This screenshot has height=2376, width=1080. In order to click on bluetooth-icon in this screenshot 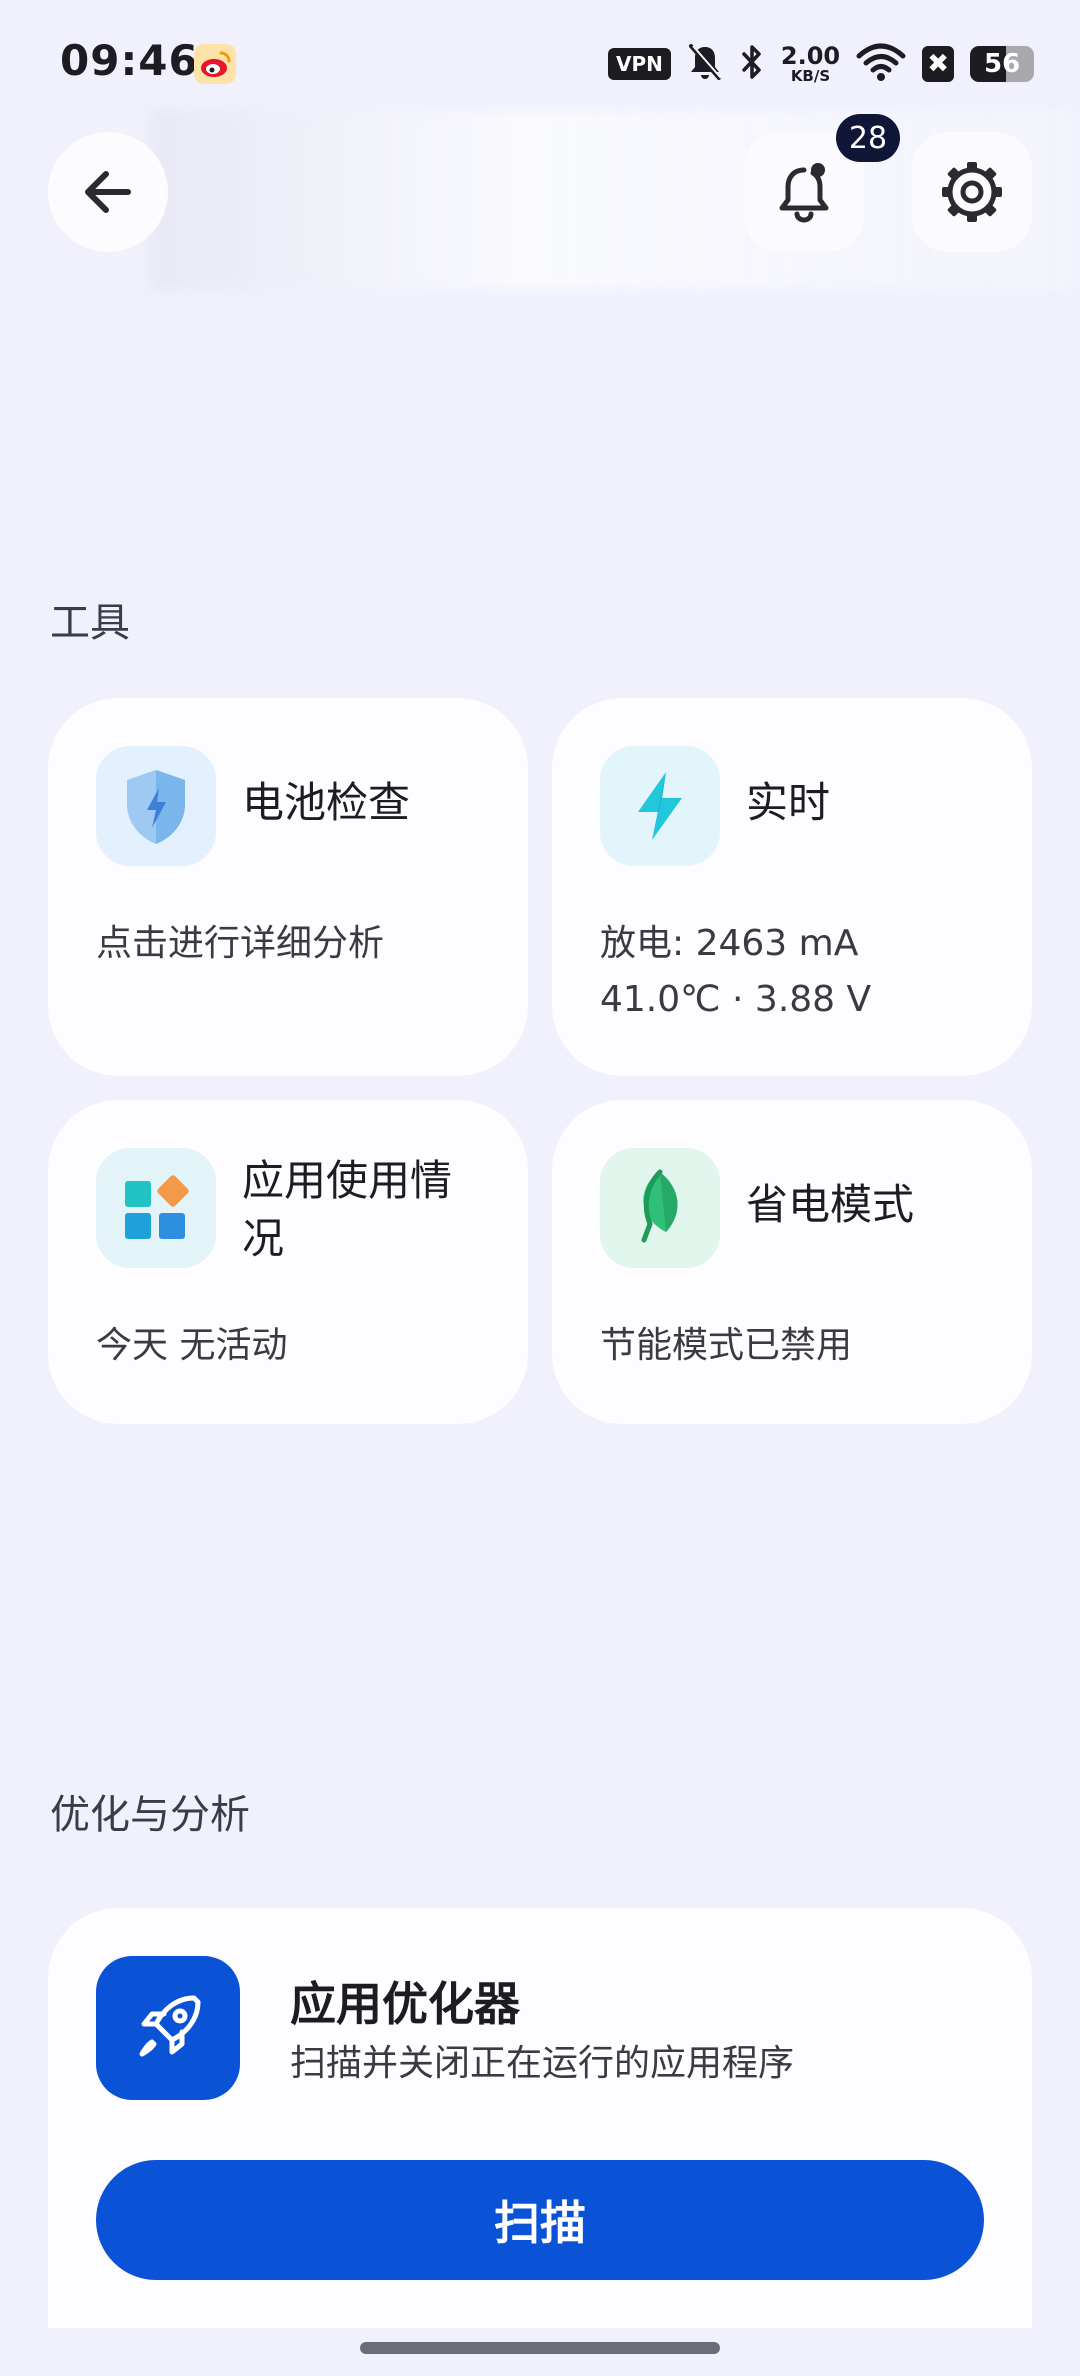, I will do `click(752, 64)`.